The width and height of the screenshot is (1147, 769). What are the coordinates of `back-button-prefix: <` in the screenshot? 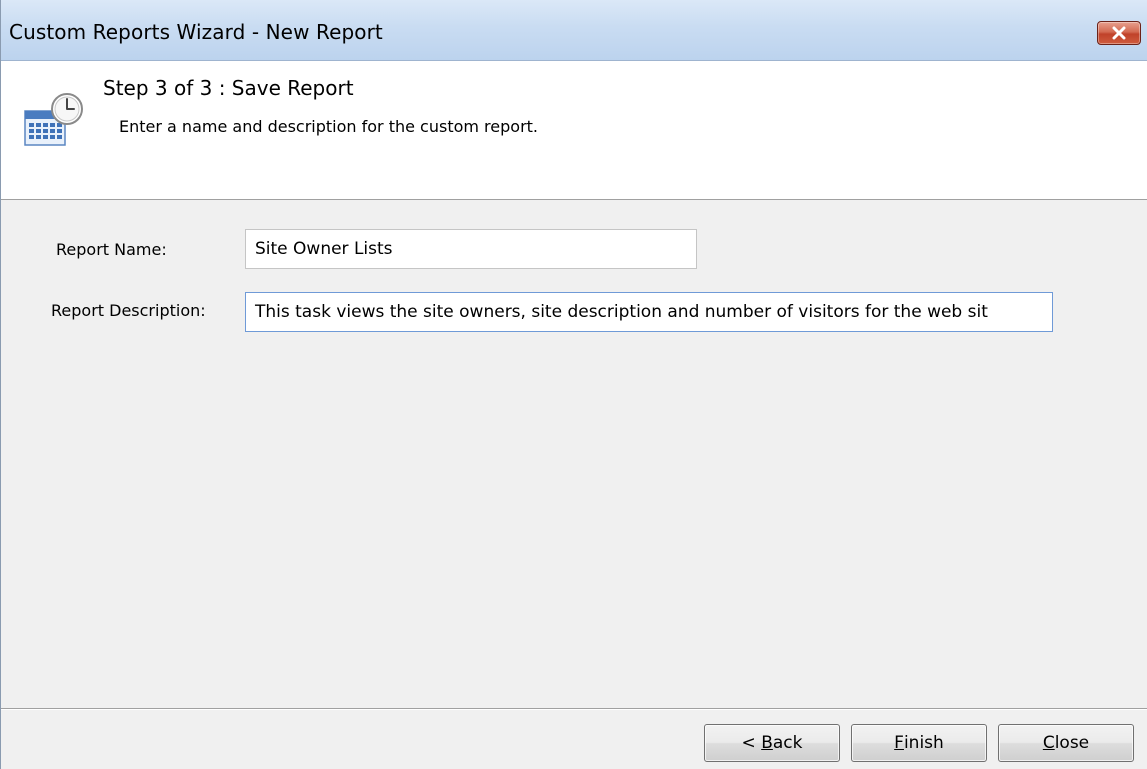 It's located at (751, 743).